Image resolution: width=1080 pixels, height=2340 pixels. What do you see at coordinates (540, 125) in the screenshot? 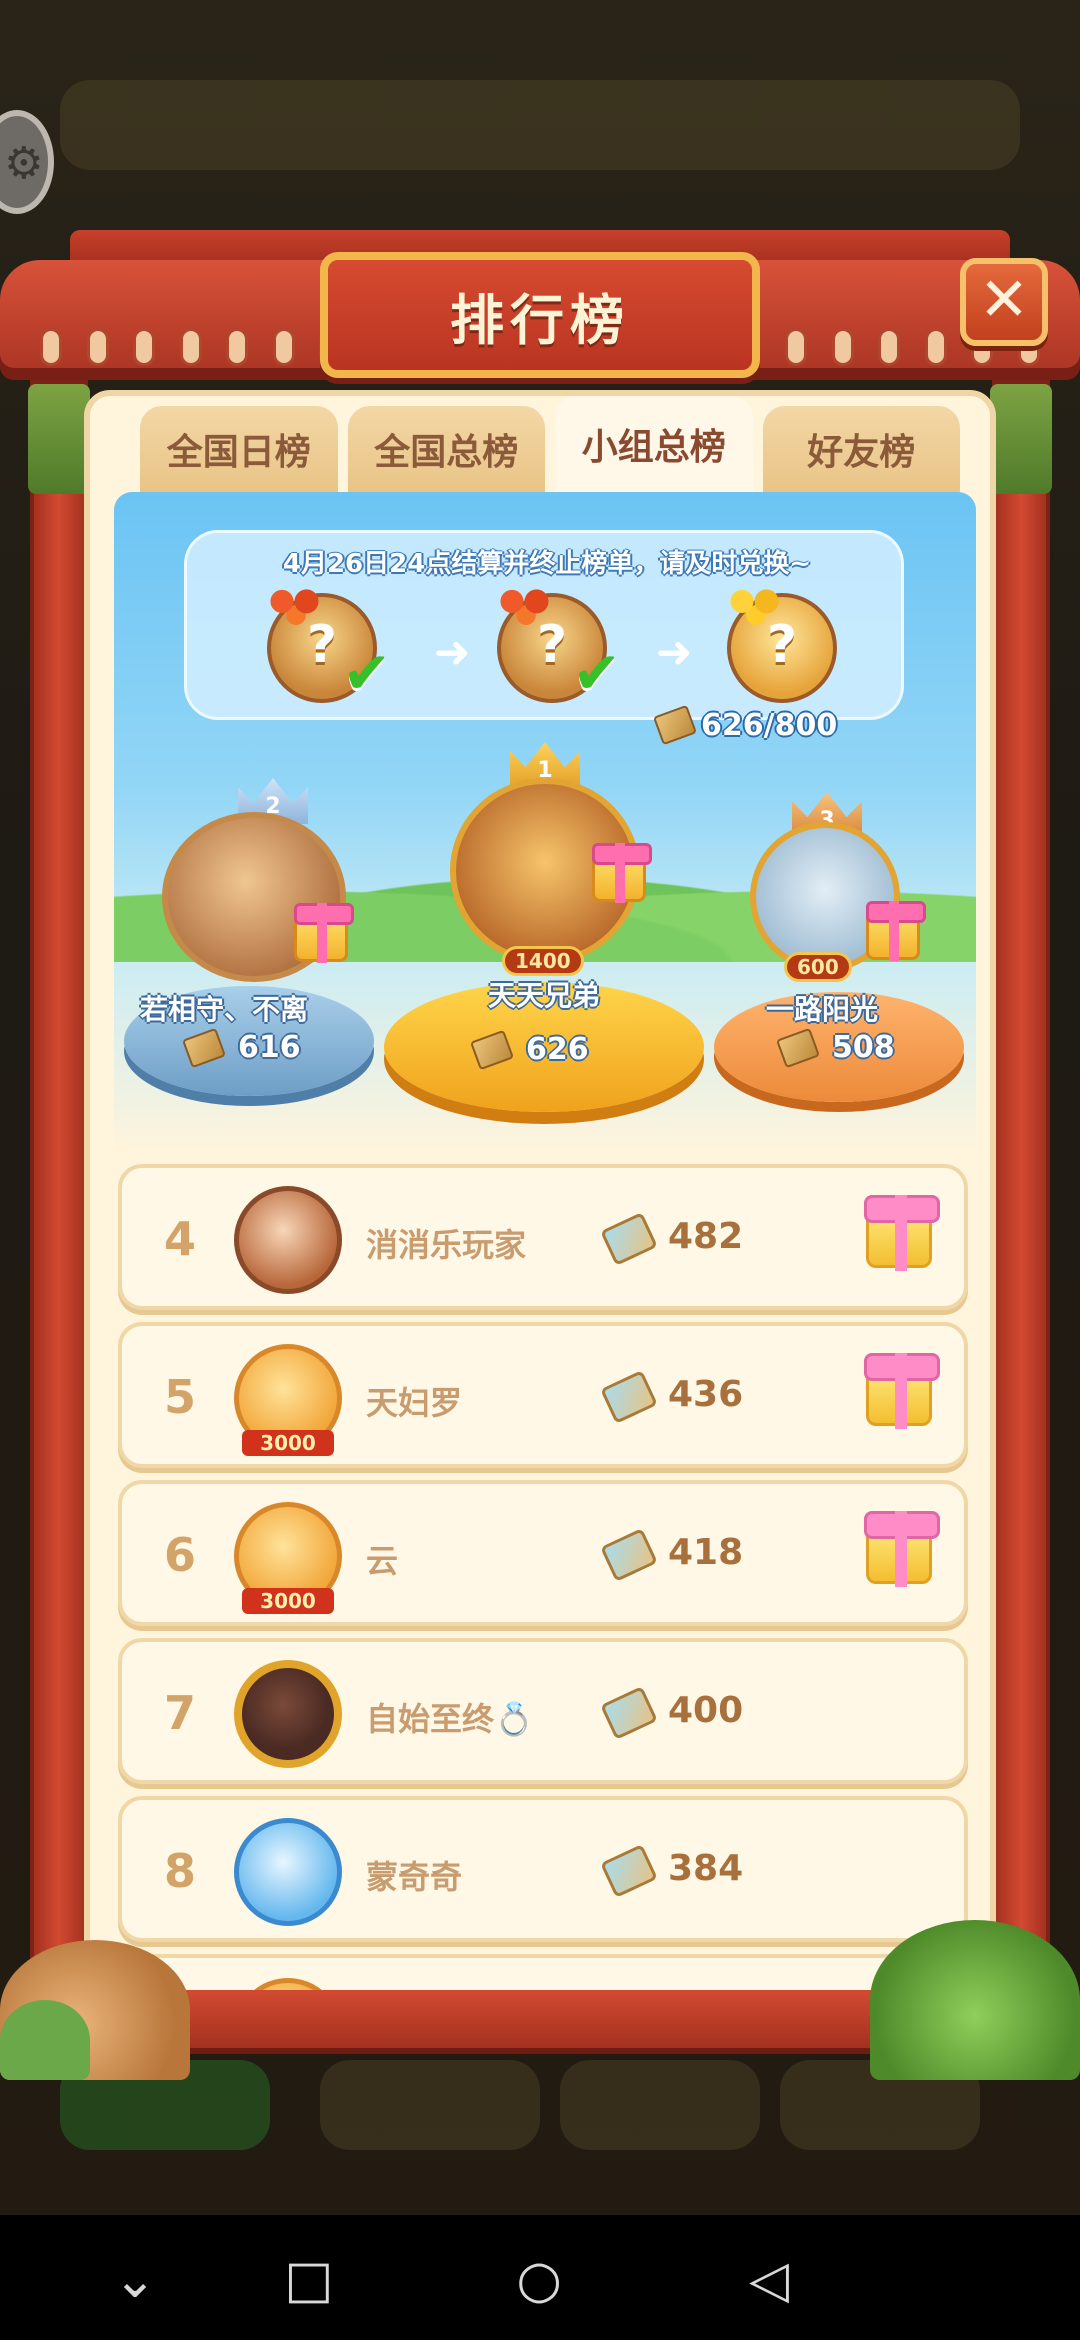
I see `bg-blur-top` at bounding box center [540, 125].